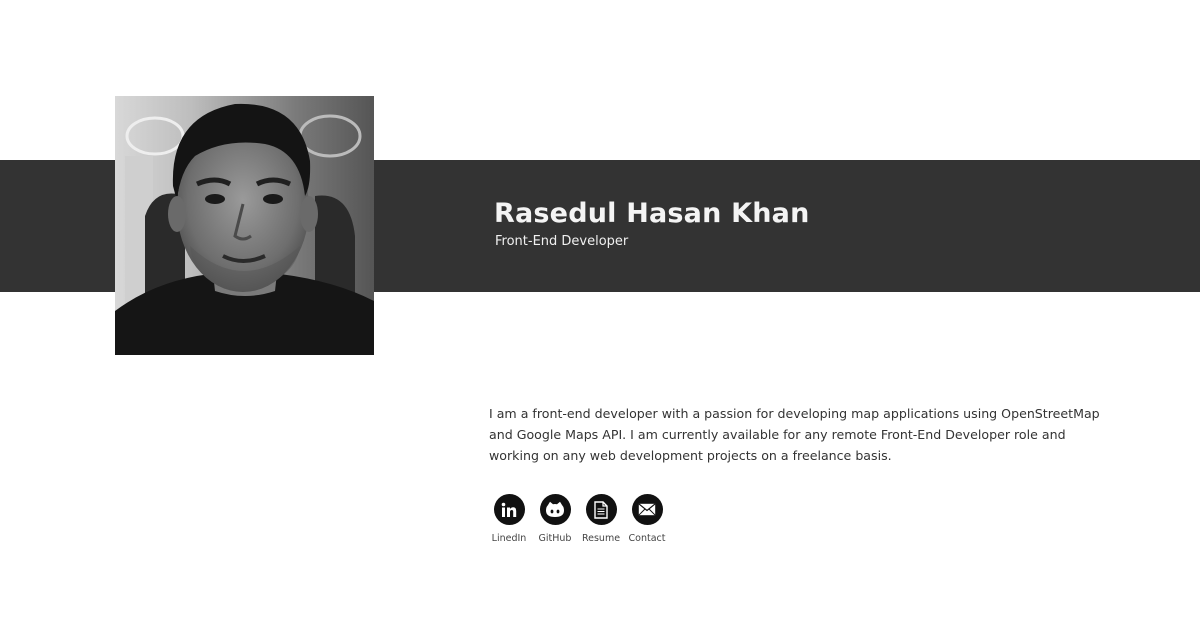  I want to click on profile-name: Rasedul Hasan Khan, so click(652, 213).